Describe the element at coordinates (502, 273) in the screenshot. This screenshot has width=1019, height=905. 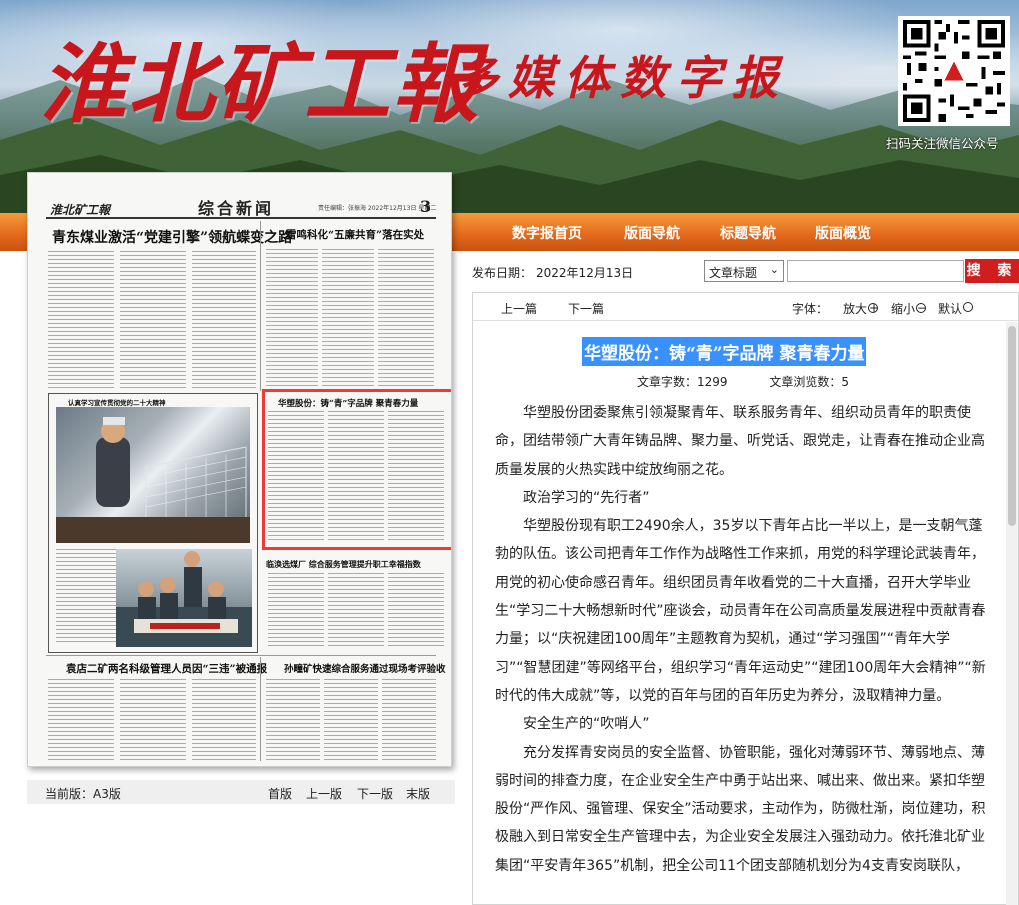
I see `publish-date-label: 发布日期：` at that location.